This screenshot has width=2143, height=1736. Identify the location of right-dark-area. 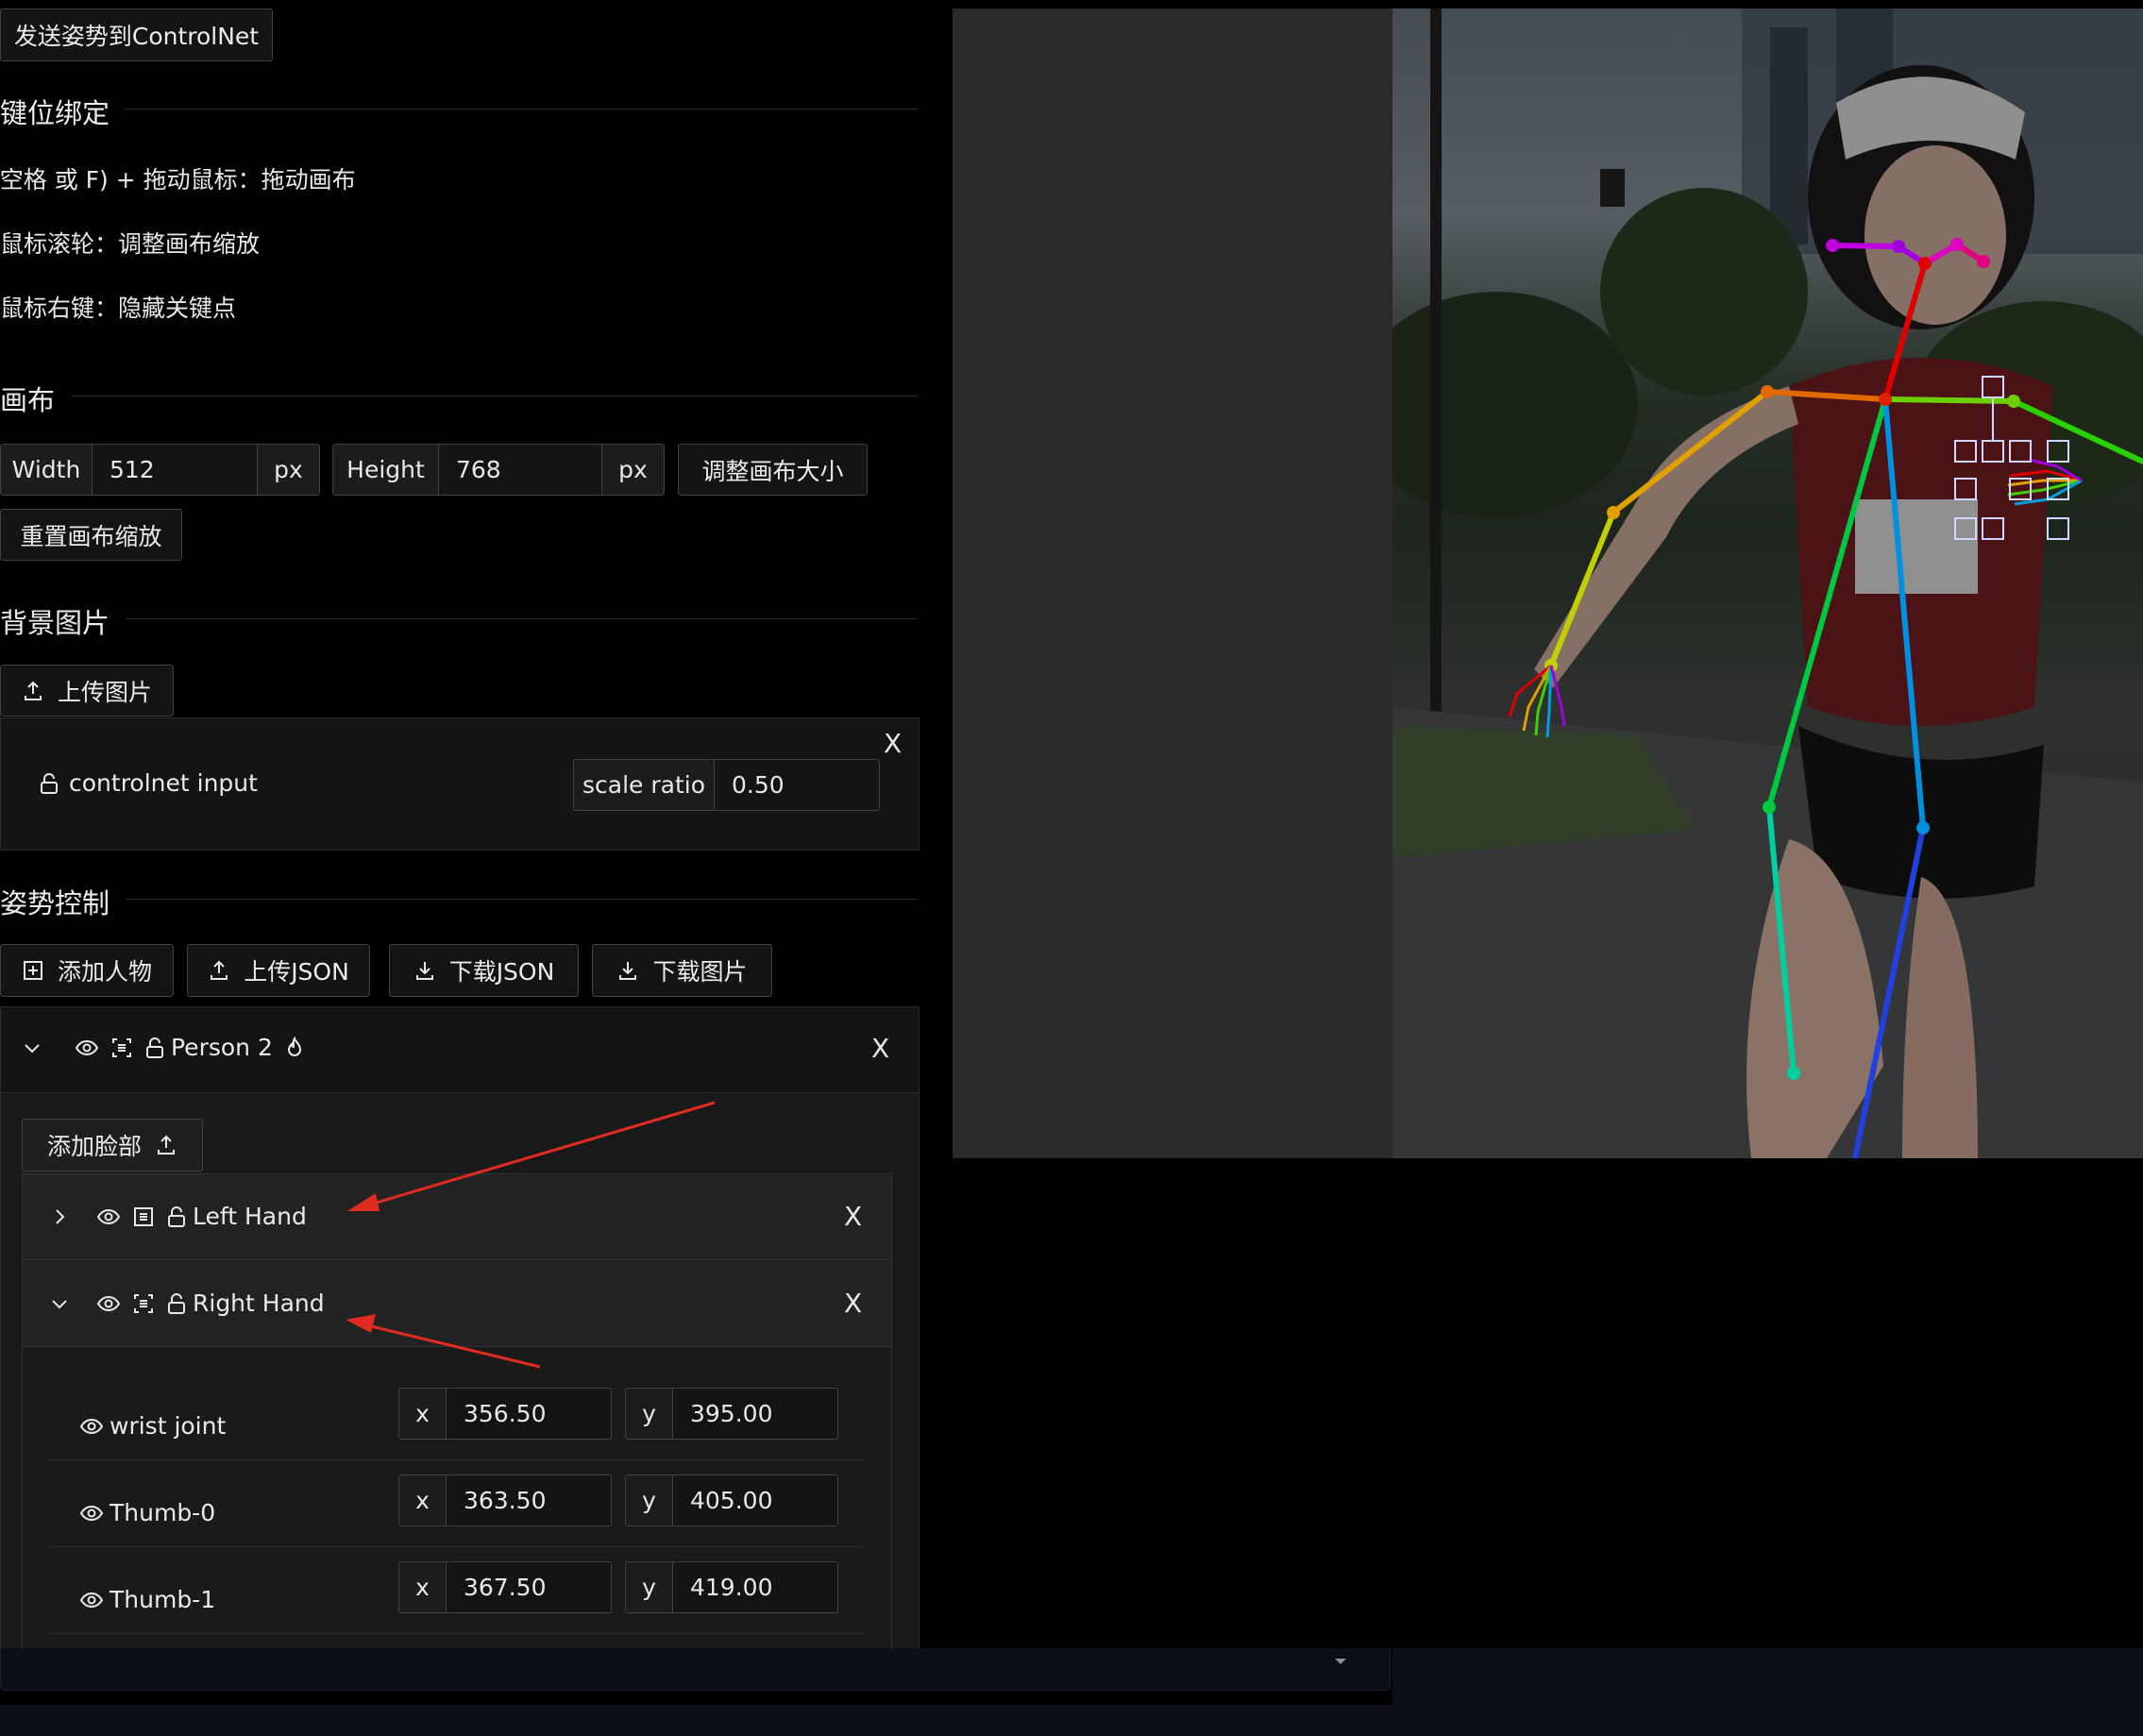
(1767, 1677).